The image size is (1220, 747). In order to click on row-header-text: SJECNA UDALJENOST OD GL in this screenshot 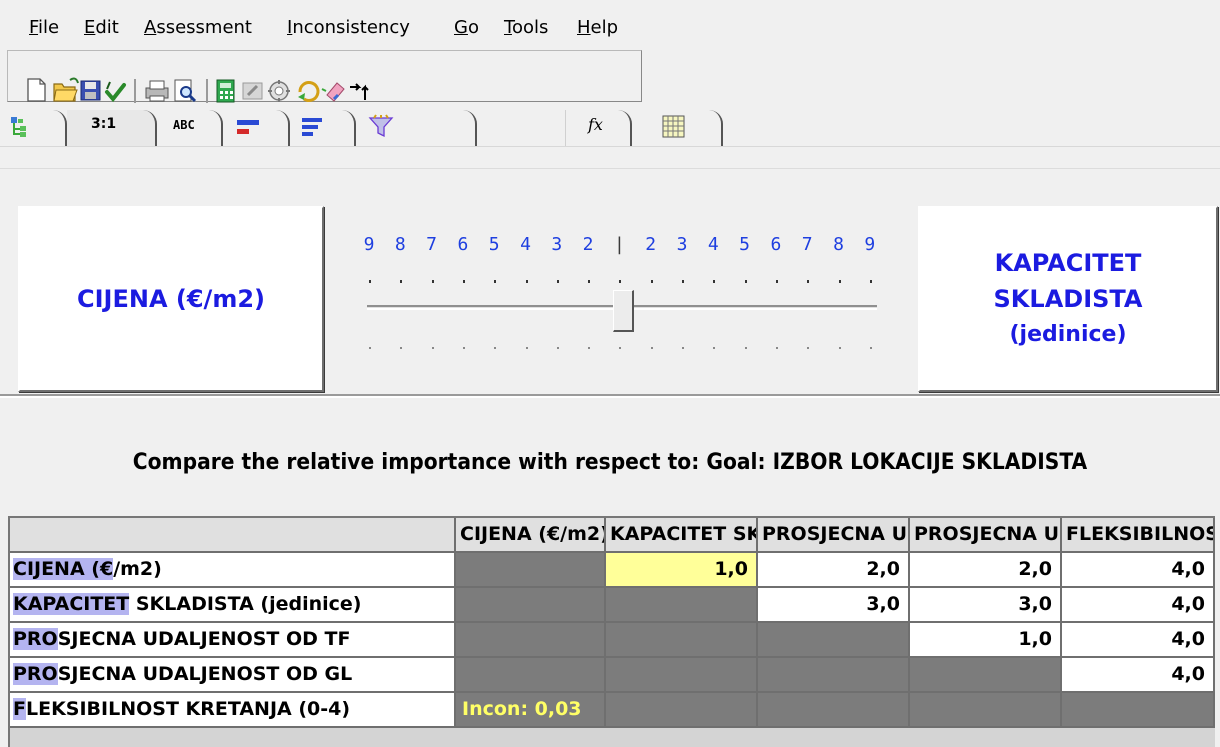, I will do `click(205, 674)`.